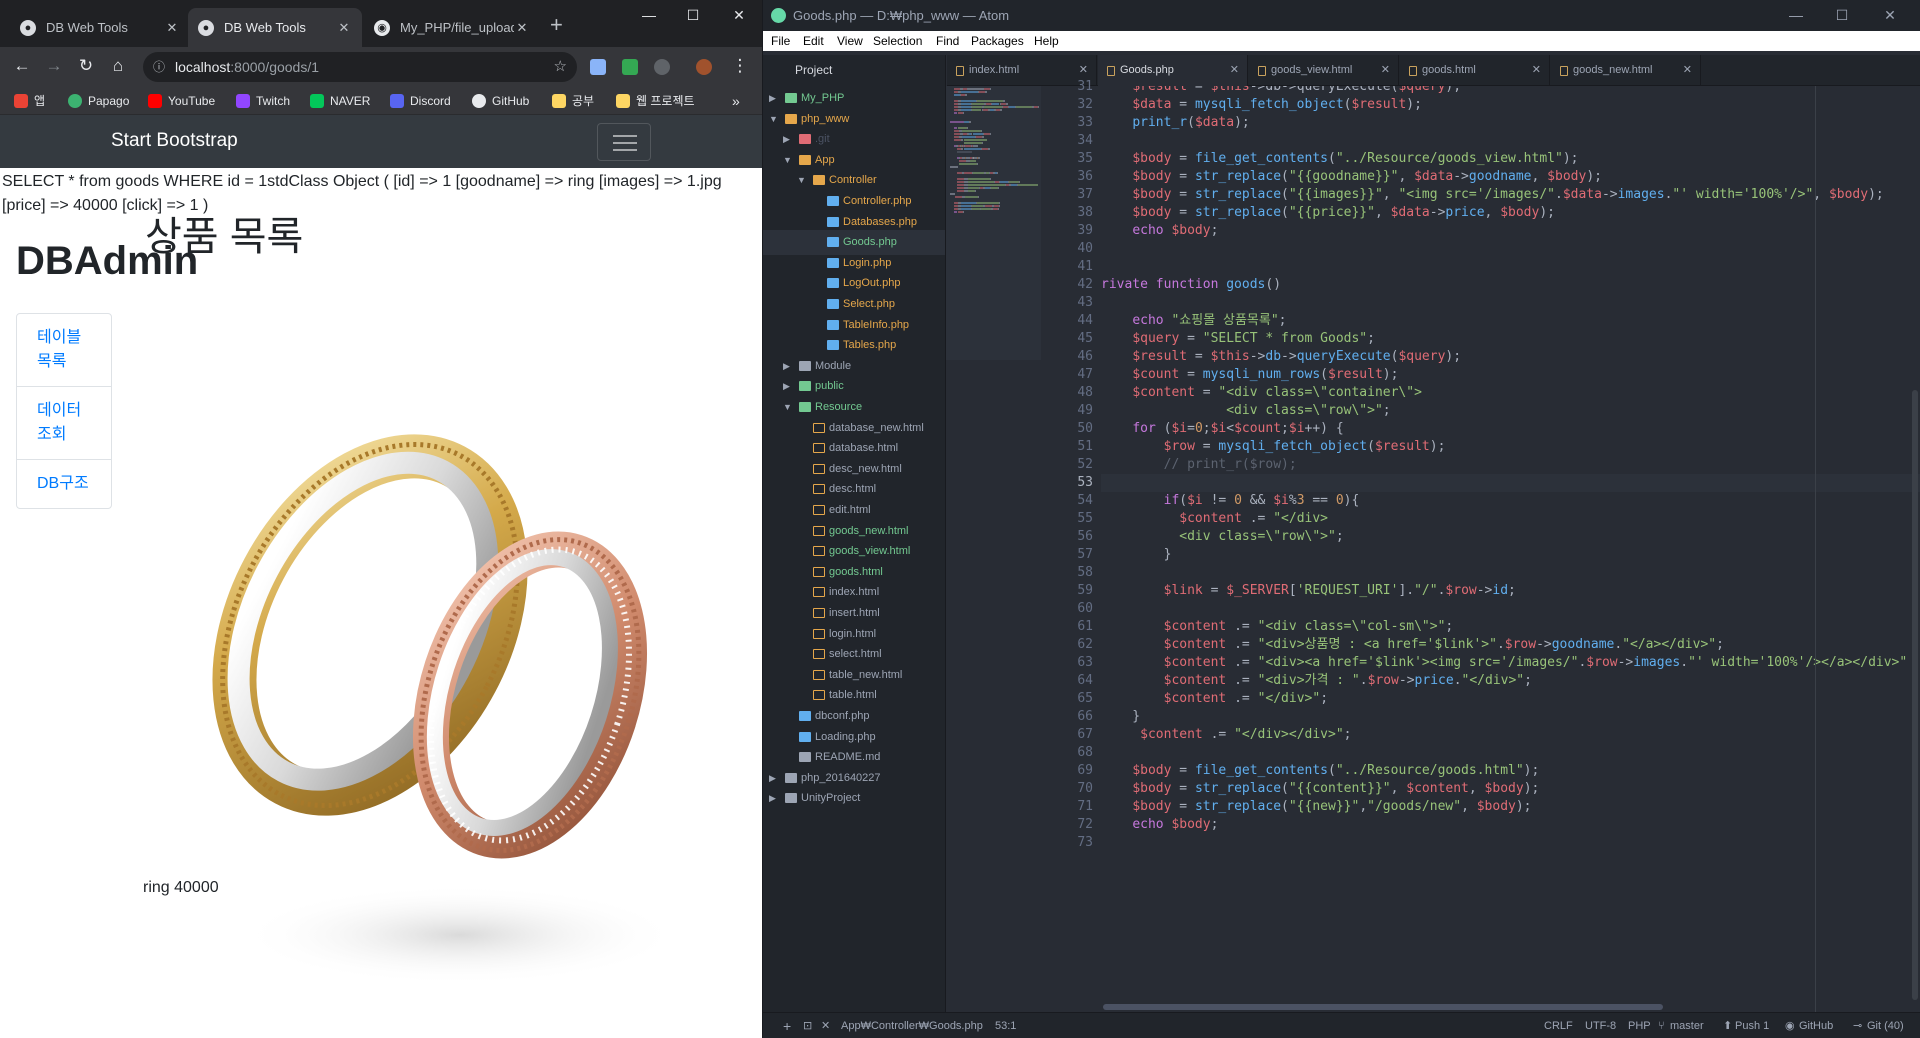 This screenshot has width=1920, height=1038. Describe the element at coordinates (1238, 339) in the screenshot. I see `code-line: $query = "SELECT * from Goods";` at that location.